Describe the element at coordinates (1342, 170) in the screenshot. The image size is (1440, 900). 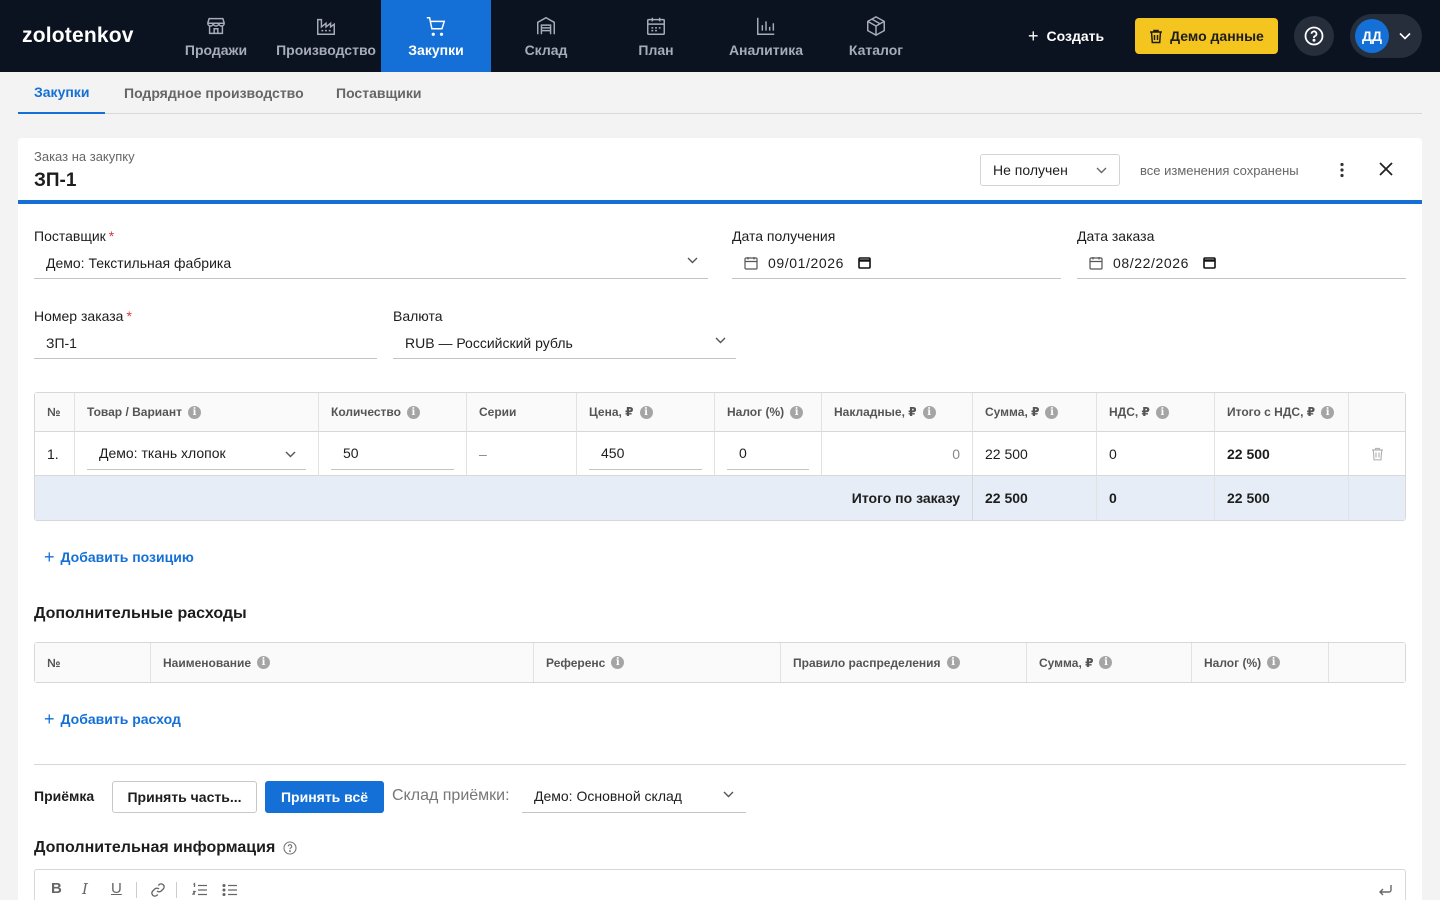
I see `more-options-button` at that location.